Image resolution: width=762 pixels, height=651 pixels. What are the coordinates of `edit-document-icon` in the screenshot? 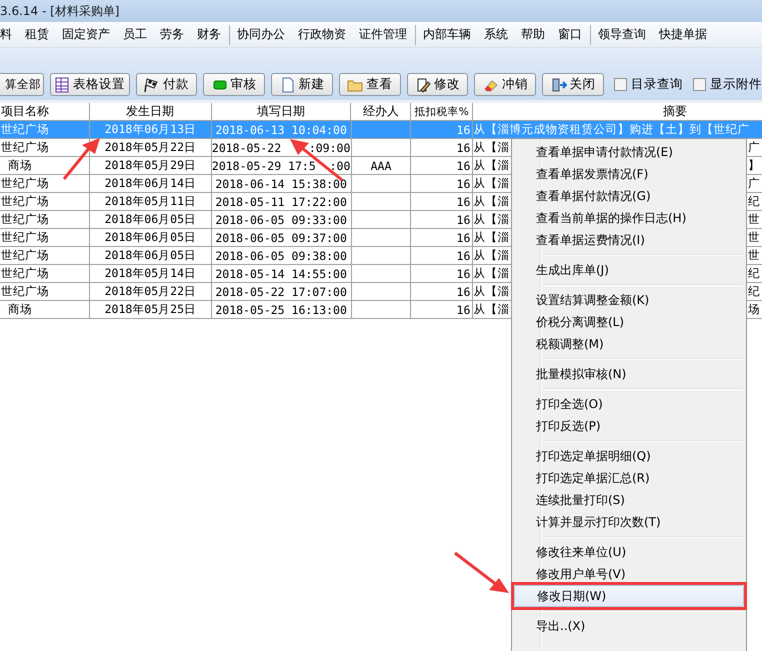 It's located at (423, 84).